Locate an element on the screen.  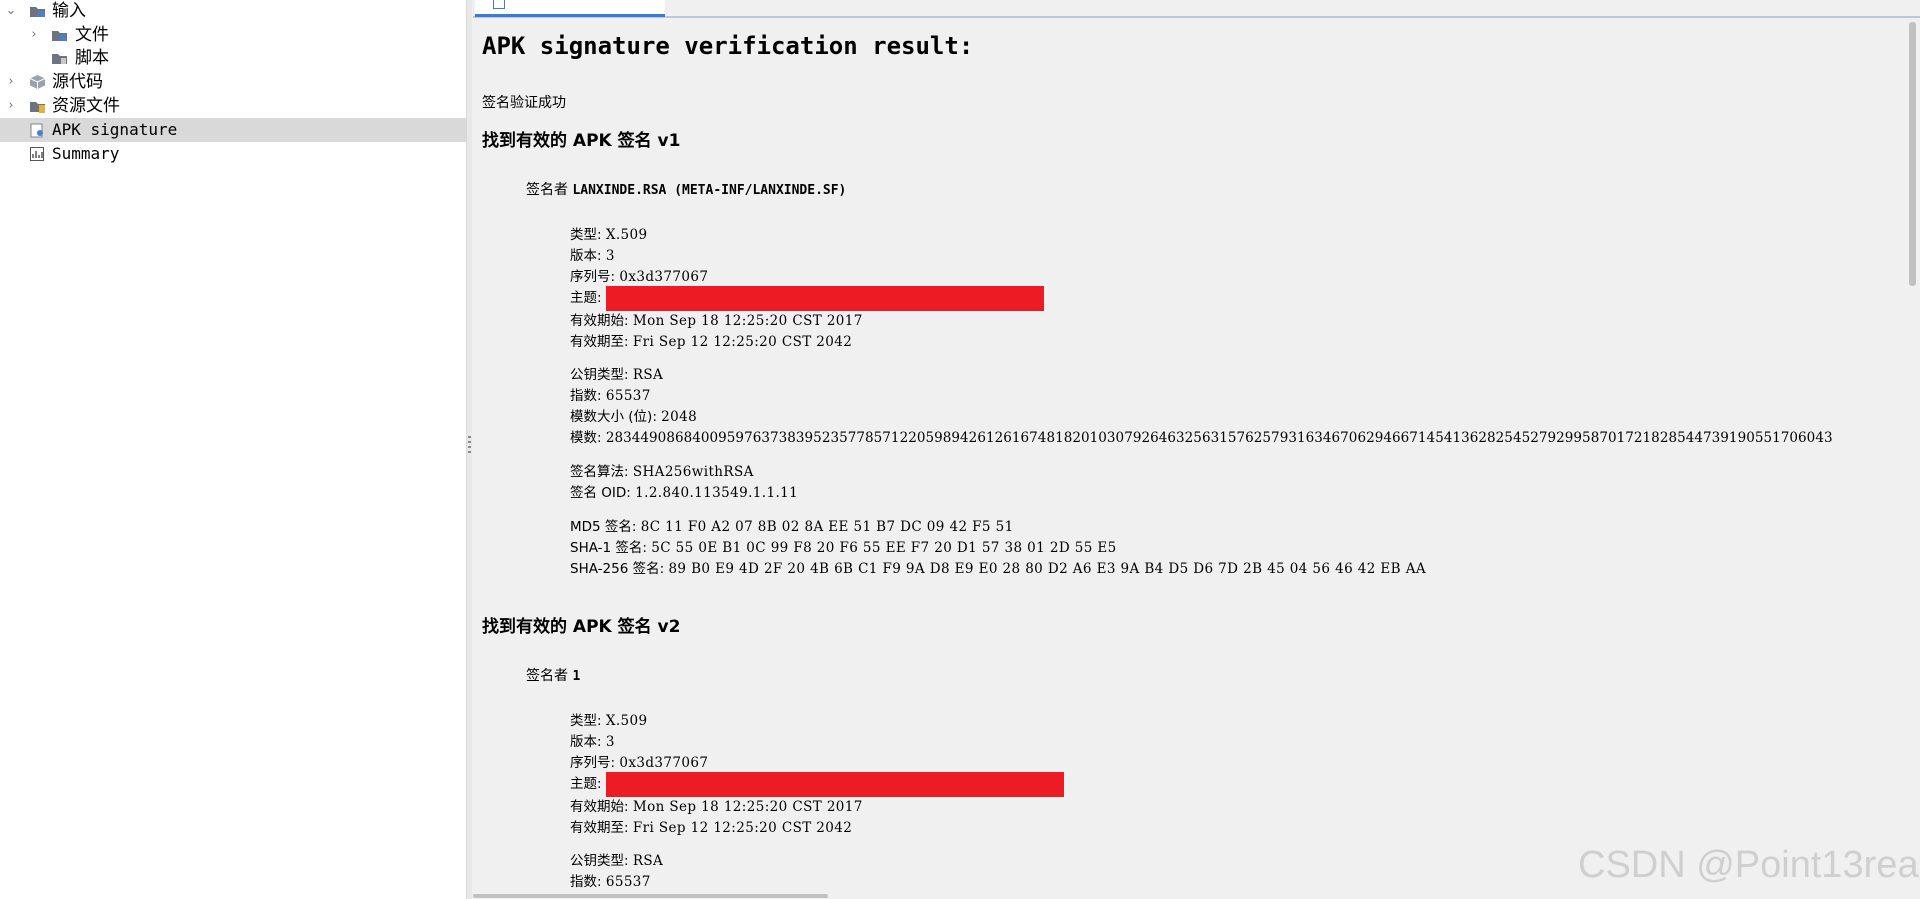
field-key: 主题: is located at coordinates (588, 784).